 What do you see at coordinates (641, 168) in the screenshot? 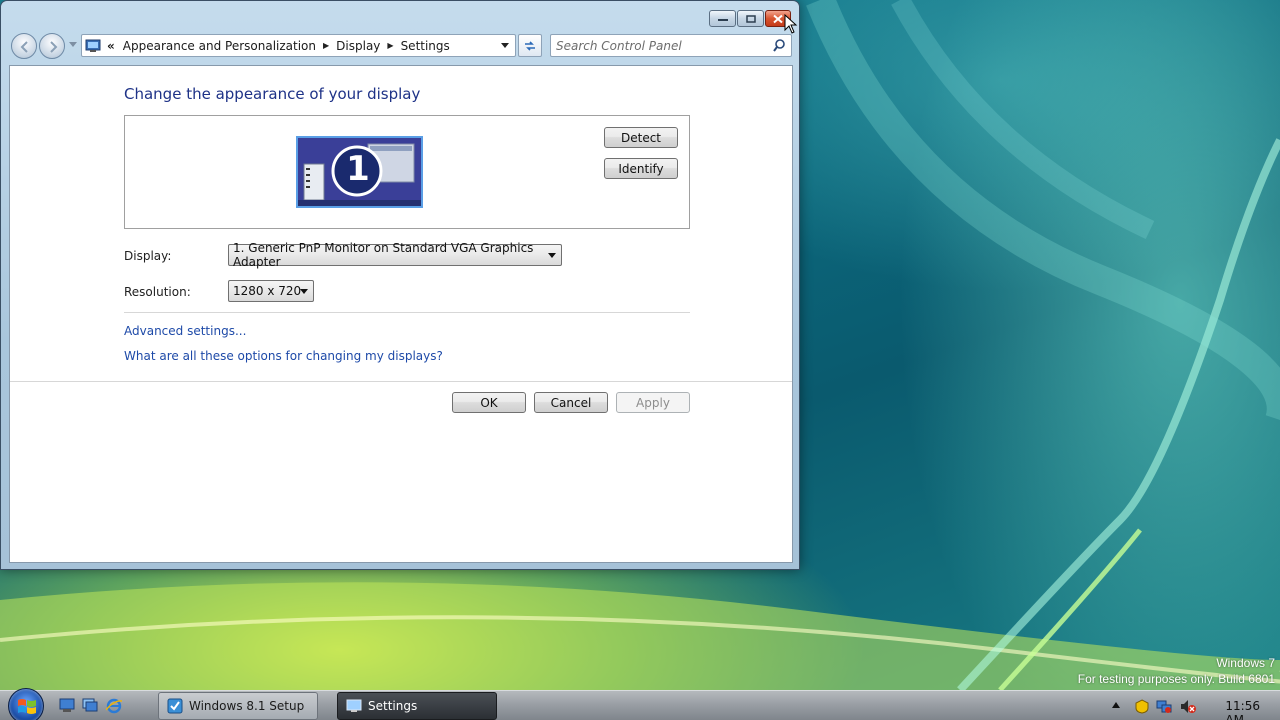
I see `identify-button: Identify` at bounding box center [641, 168].